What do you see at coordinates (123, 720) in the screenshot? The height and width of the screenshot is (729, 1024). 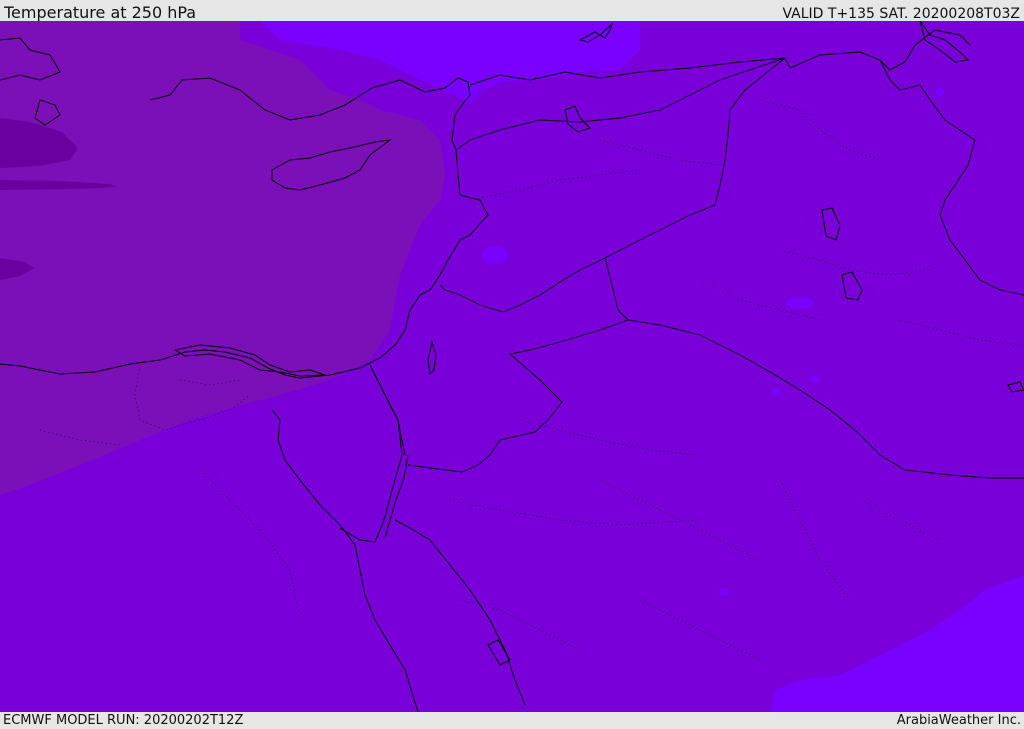 I see `model-run: ECMWF MODEL RUN: 20200202T12Z` at bounding box center [123, 720].